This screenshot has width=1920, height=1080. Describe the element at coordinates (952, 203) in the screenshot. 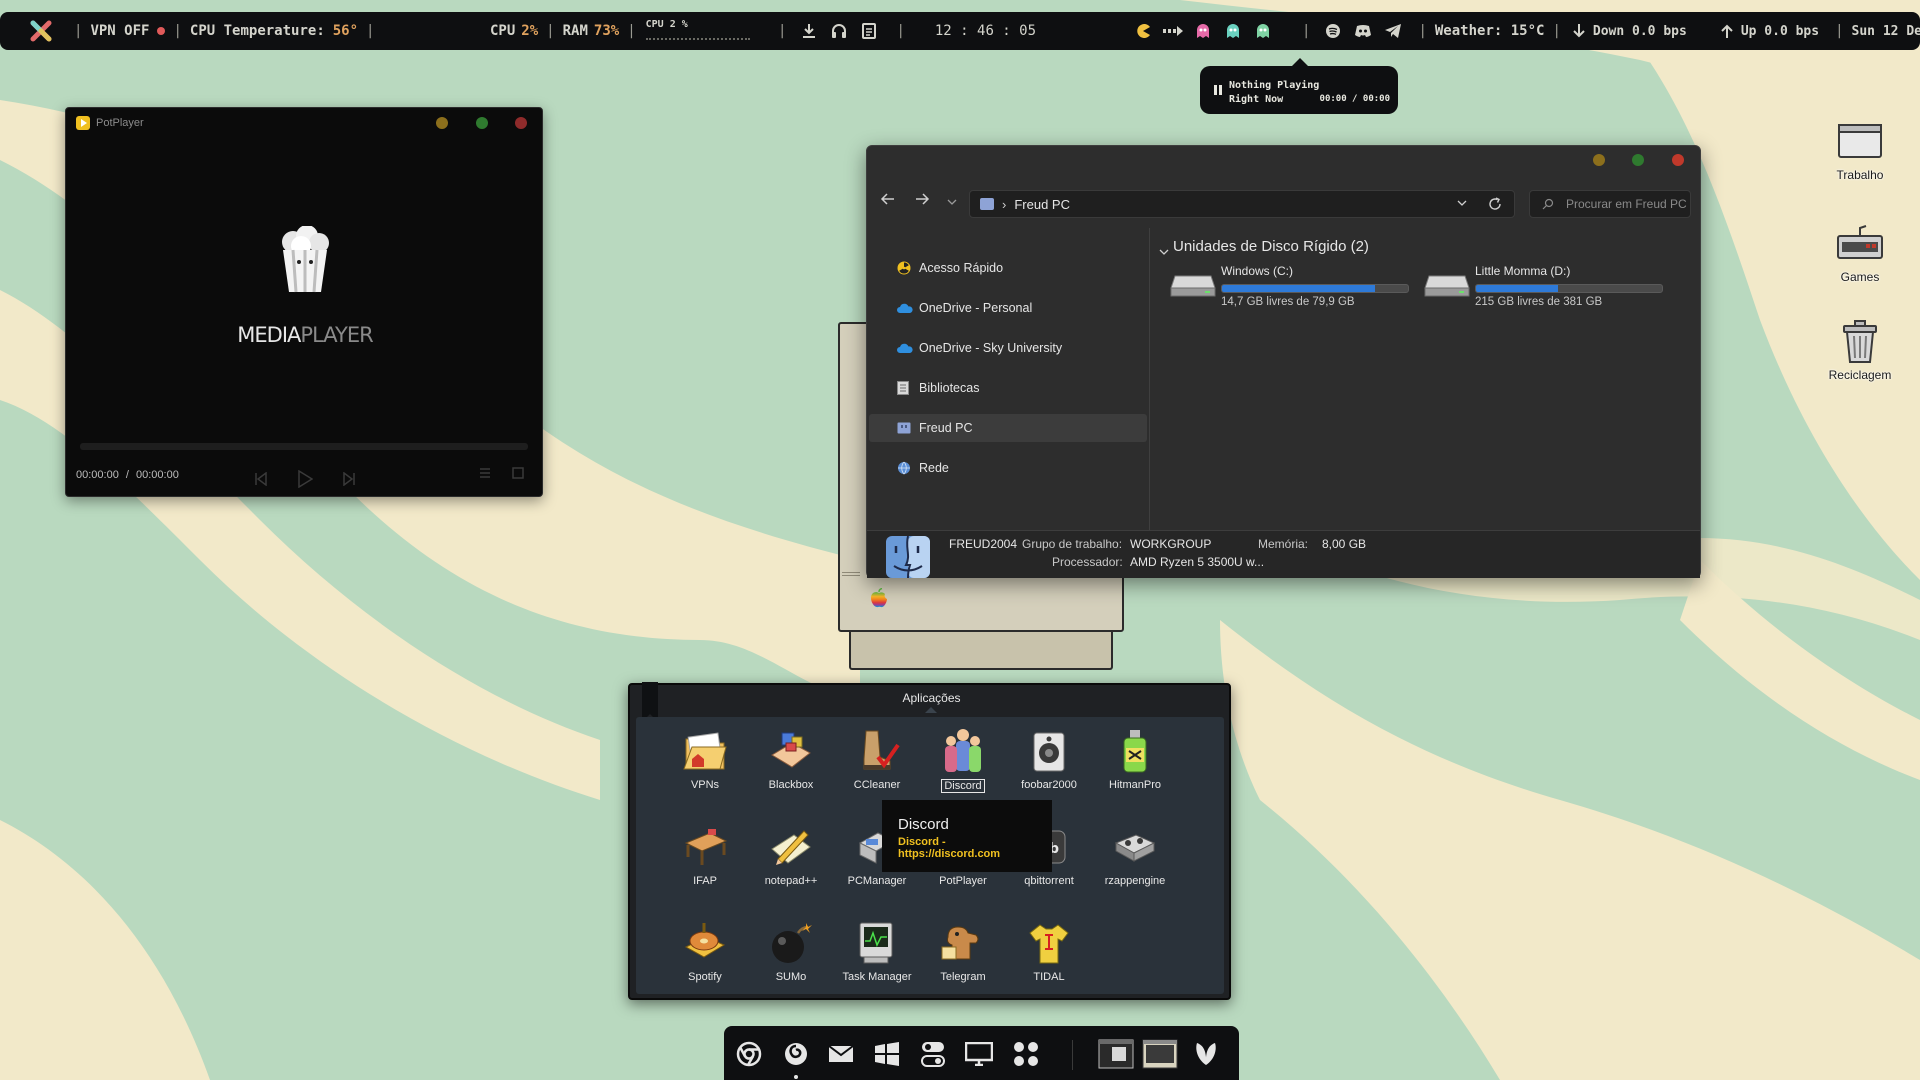

I see `recent-dropdown-icon` at that location.